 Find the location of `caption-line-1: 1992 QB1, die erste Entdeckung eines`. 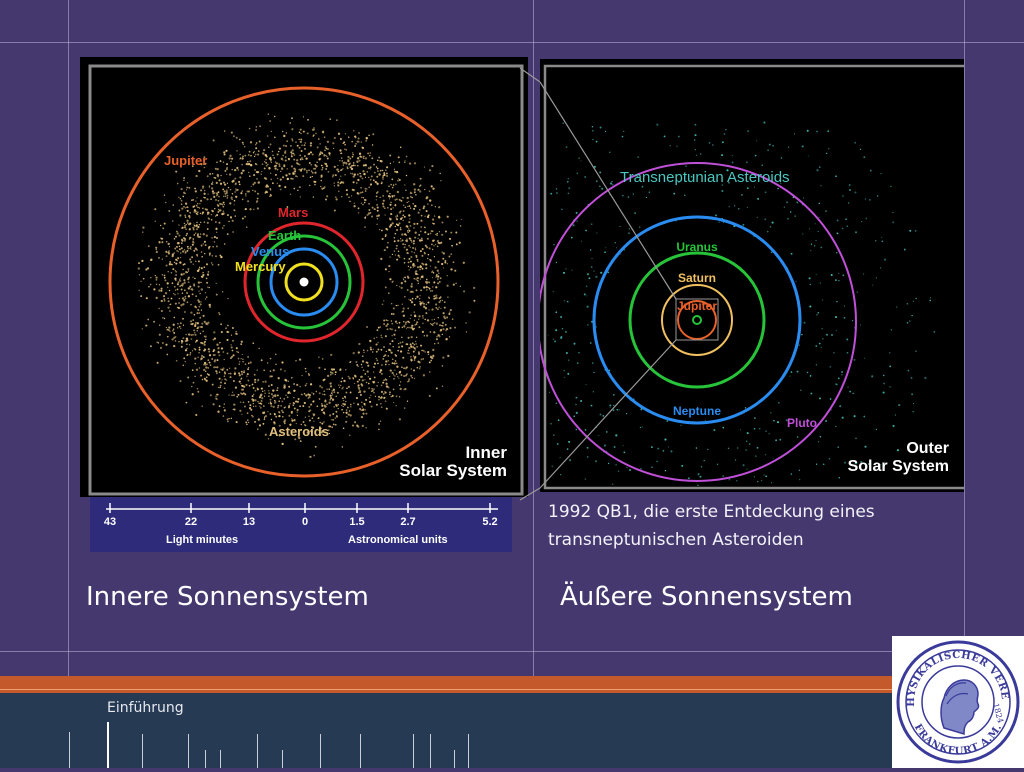

caption-line-1: 1992 QB1, die erste Entdeckung eines is located at coordinates (711, 512).